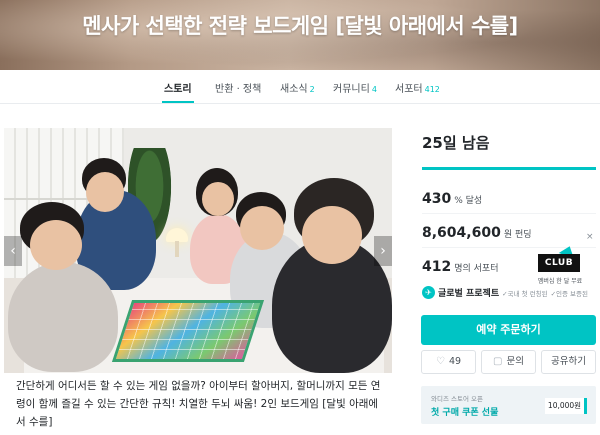  What do you see at coordinates (105, 192) in the screenshot?
I see `photo-person-father-face` at bounding box center [105, 192].